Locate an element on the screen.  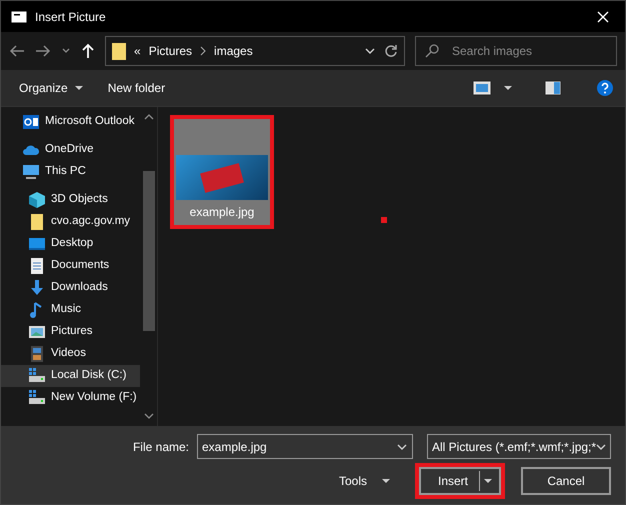
sidebar-item: cvo.agc.gov.my is located at coordinates (70, 222).